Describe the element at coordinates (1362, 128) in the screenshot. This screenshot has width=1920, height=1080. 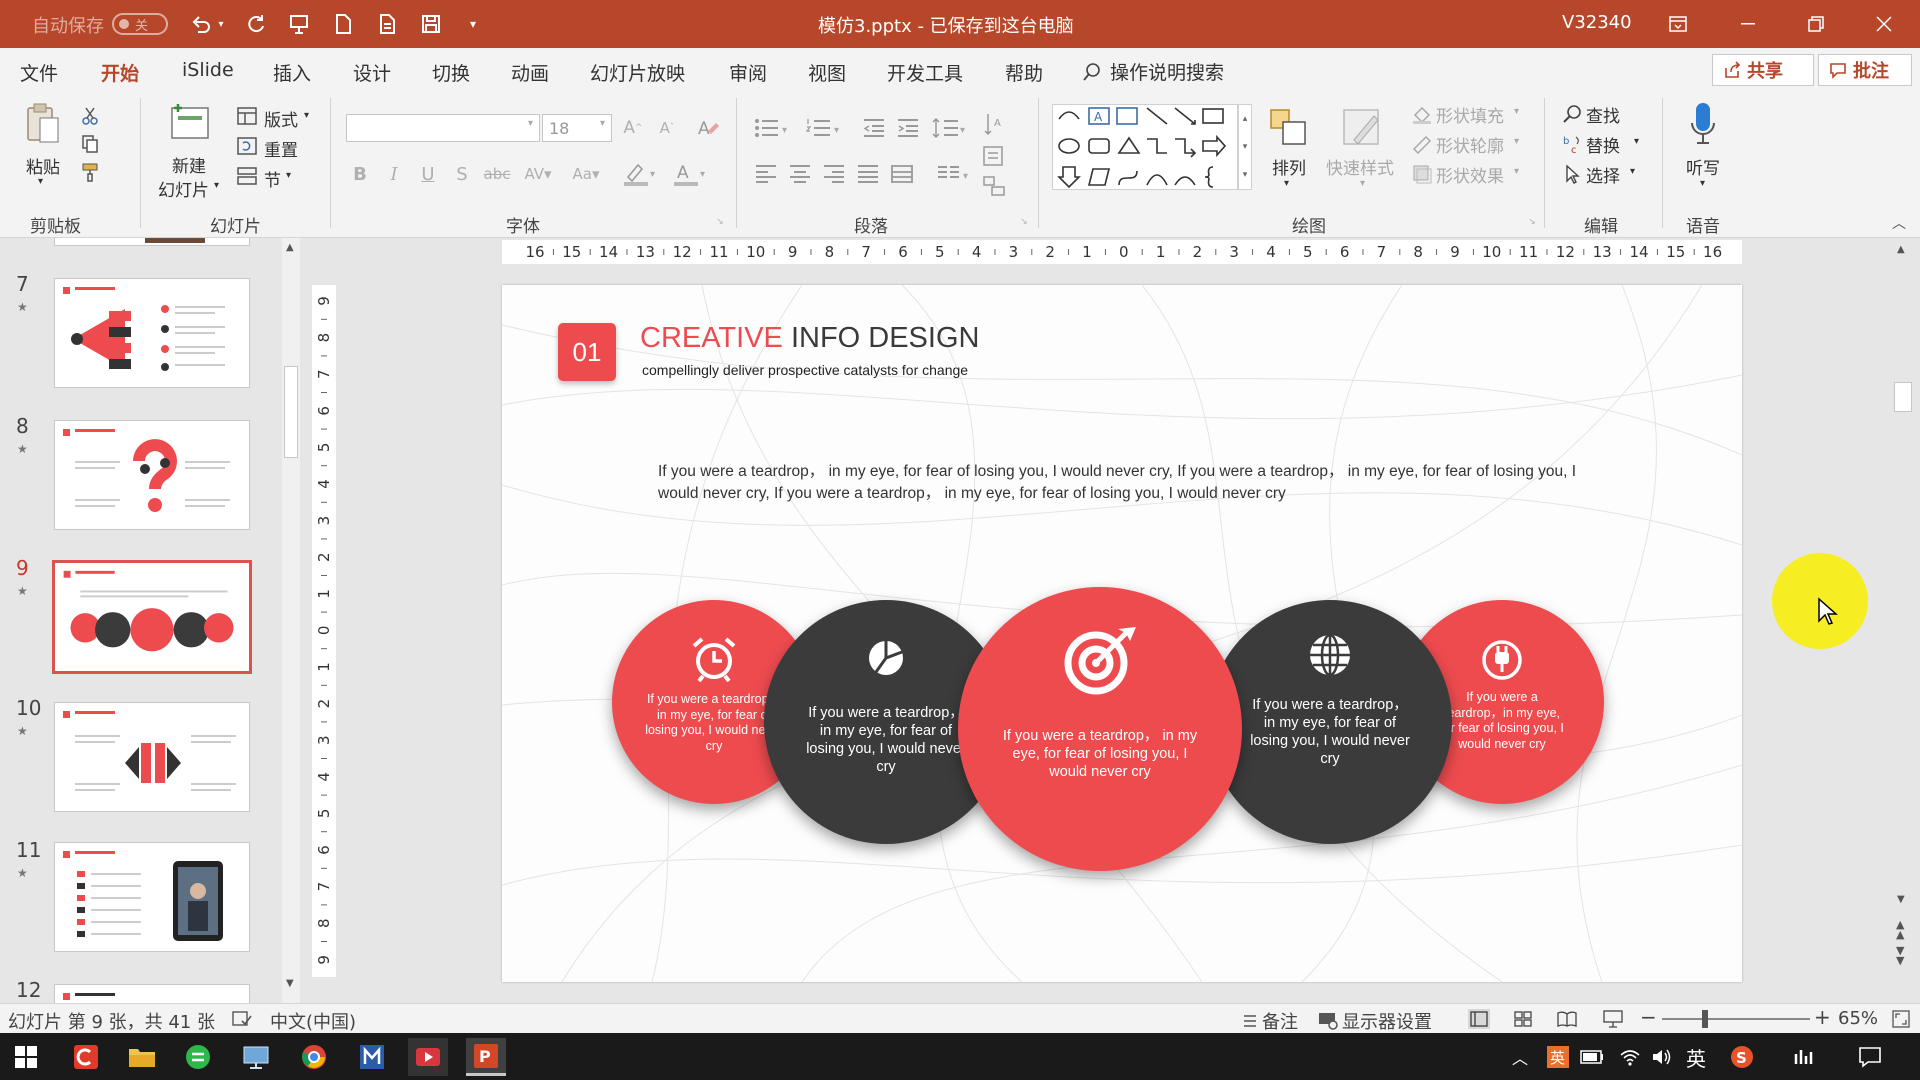
I see `quick-styles-icon` at that location.